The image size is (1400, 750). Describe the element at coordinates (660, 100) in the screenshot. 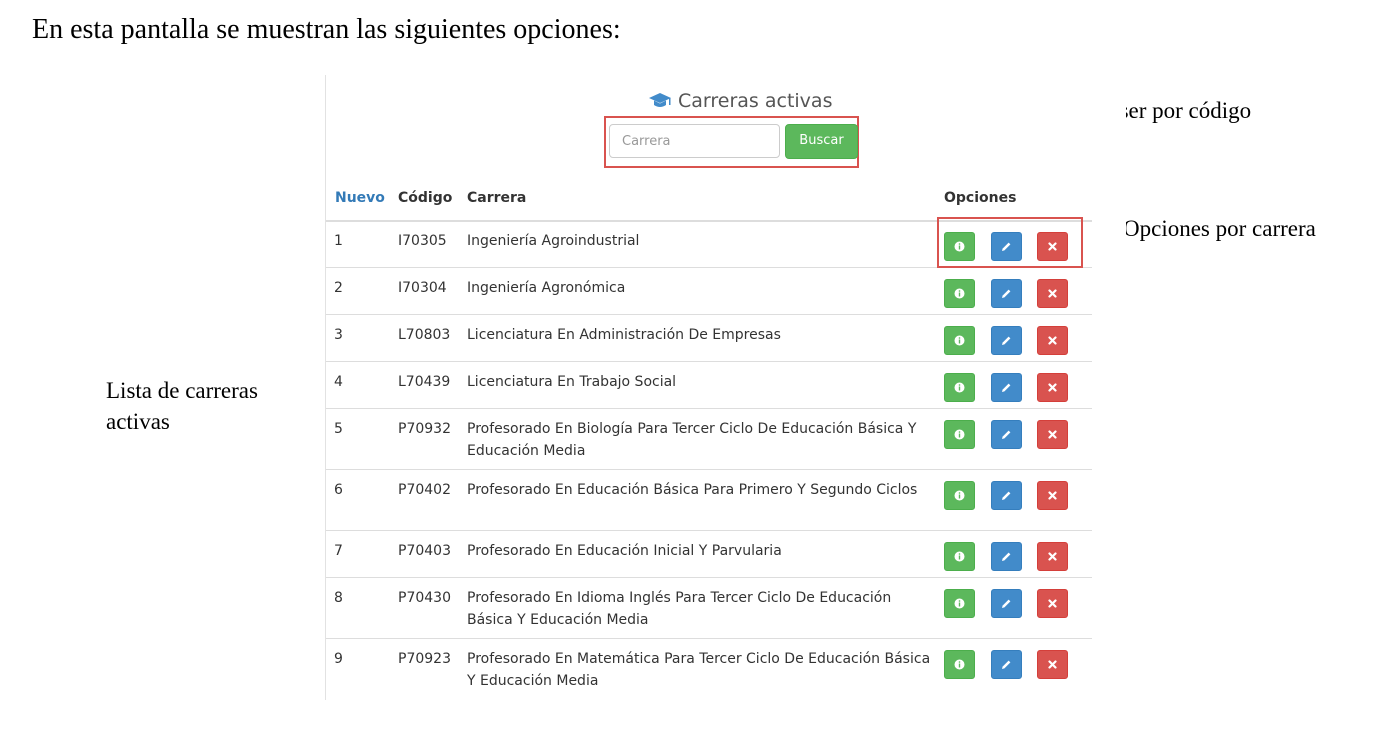

I see `graduation-cap-icon` at that location.